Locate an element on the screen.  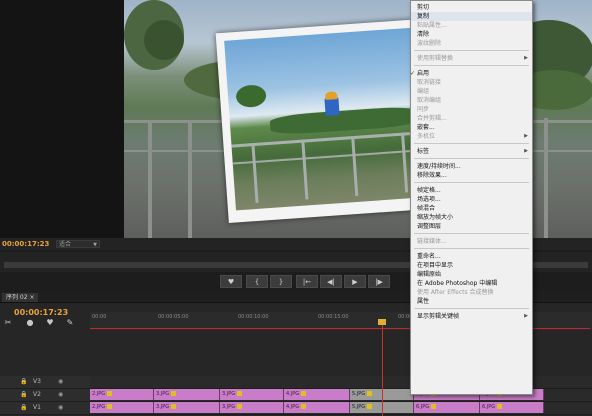
track-name: V3 is located at coordinates (37, 381).